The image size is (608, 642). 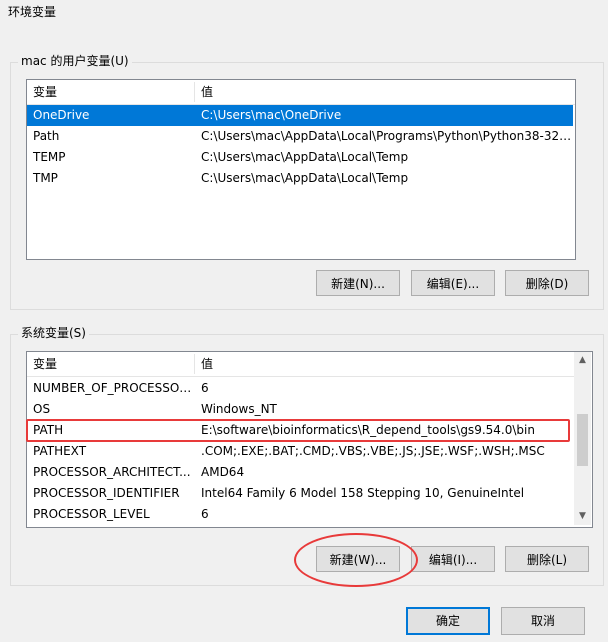 I want to click on system-variables-label: 系统变量(S), so click(x=53, y=333).